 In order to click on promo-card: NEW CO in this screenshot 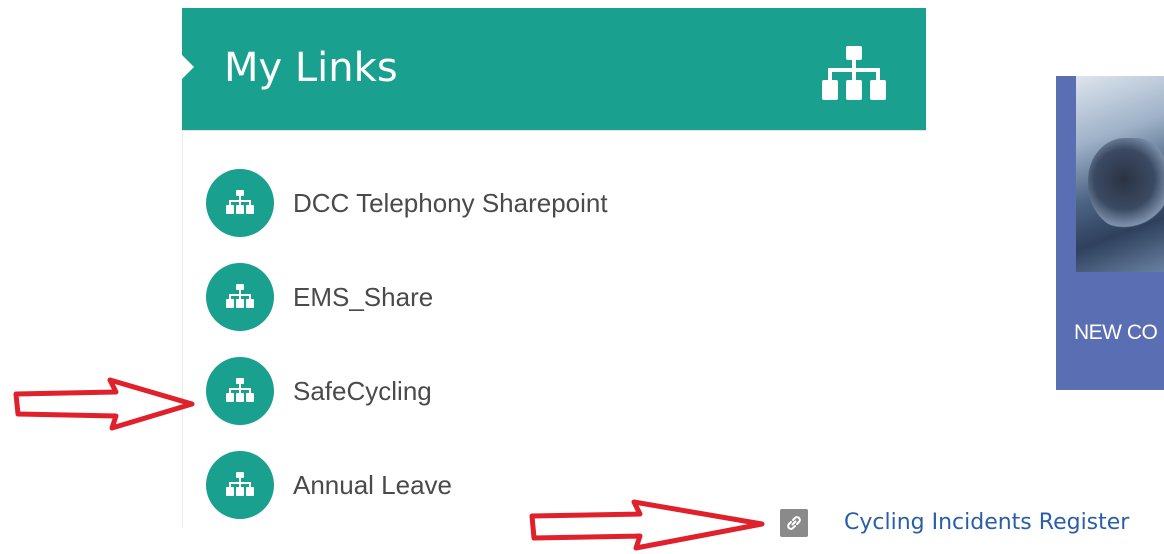, I will do `click(1110, 233)`.